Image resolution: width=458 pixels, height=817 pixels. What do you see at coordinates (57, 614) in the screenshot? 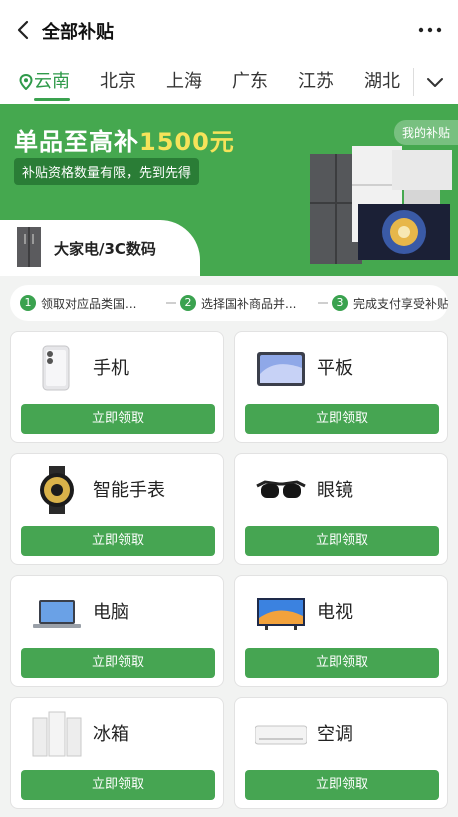
I see `laptop-icon` at bounding box center [57, 614].